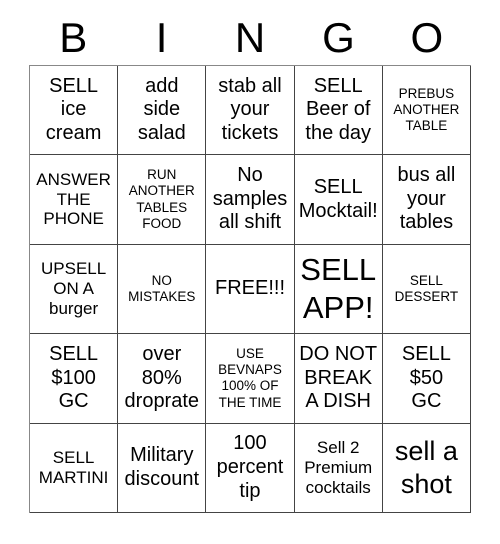  I want to click on bingo-cell-text: 100 percent tip, so click(250, 467).